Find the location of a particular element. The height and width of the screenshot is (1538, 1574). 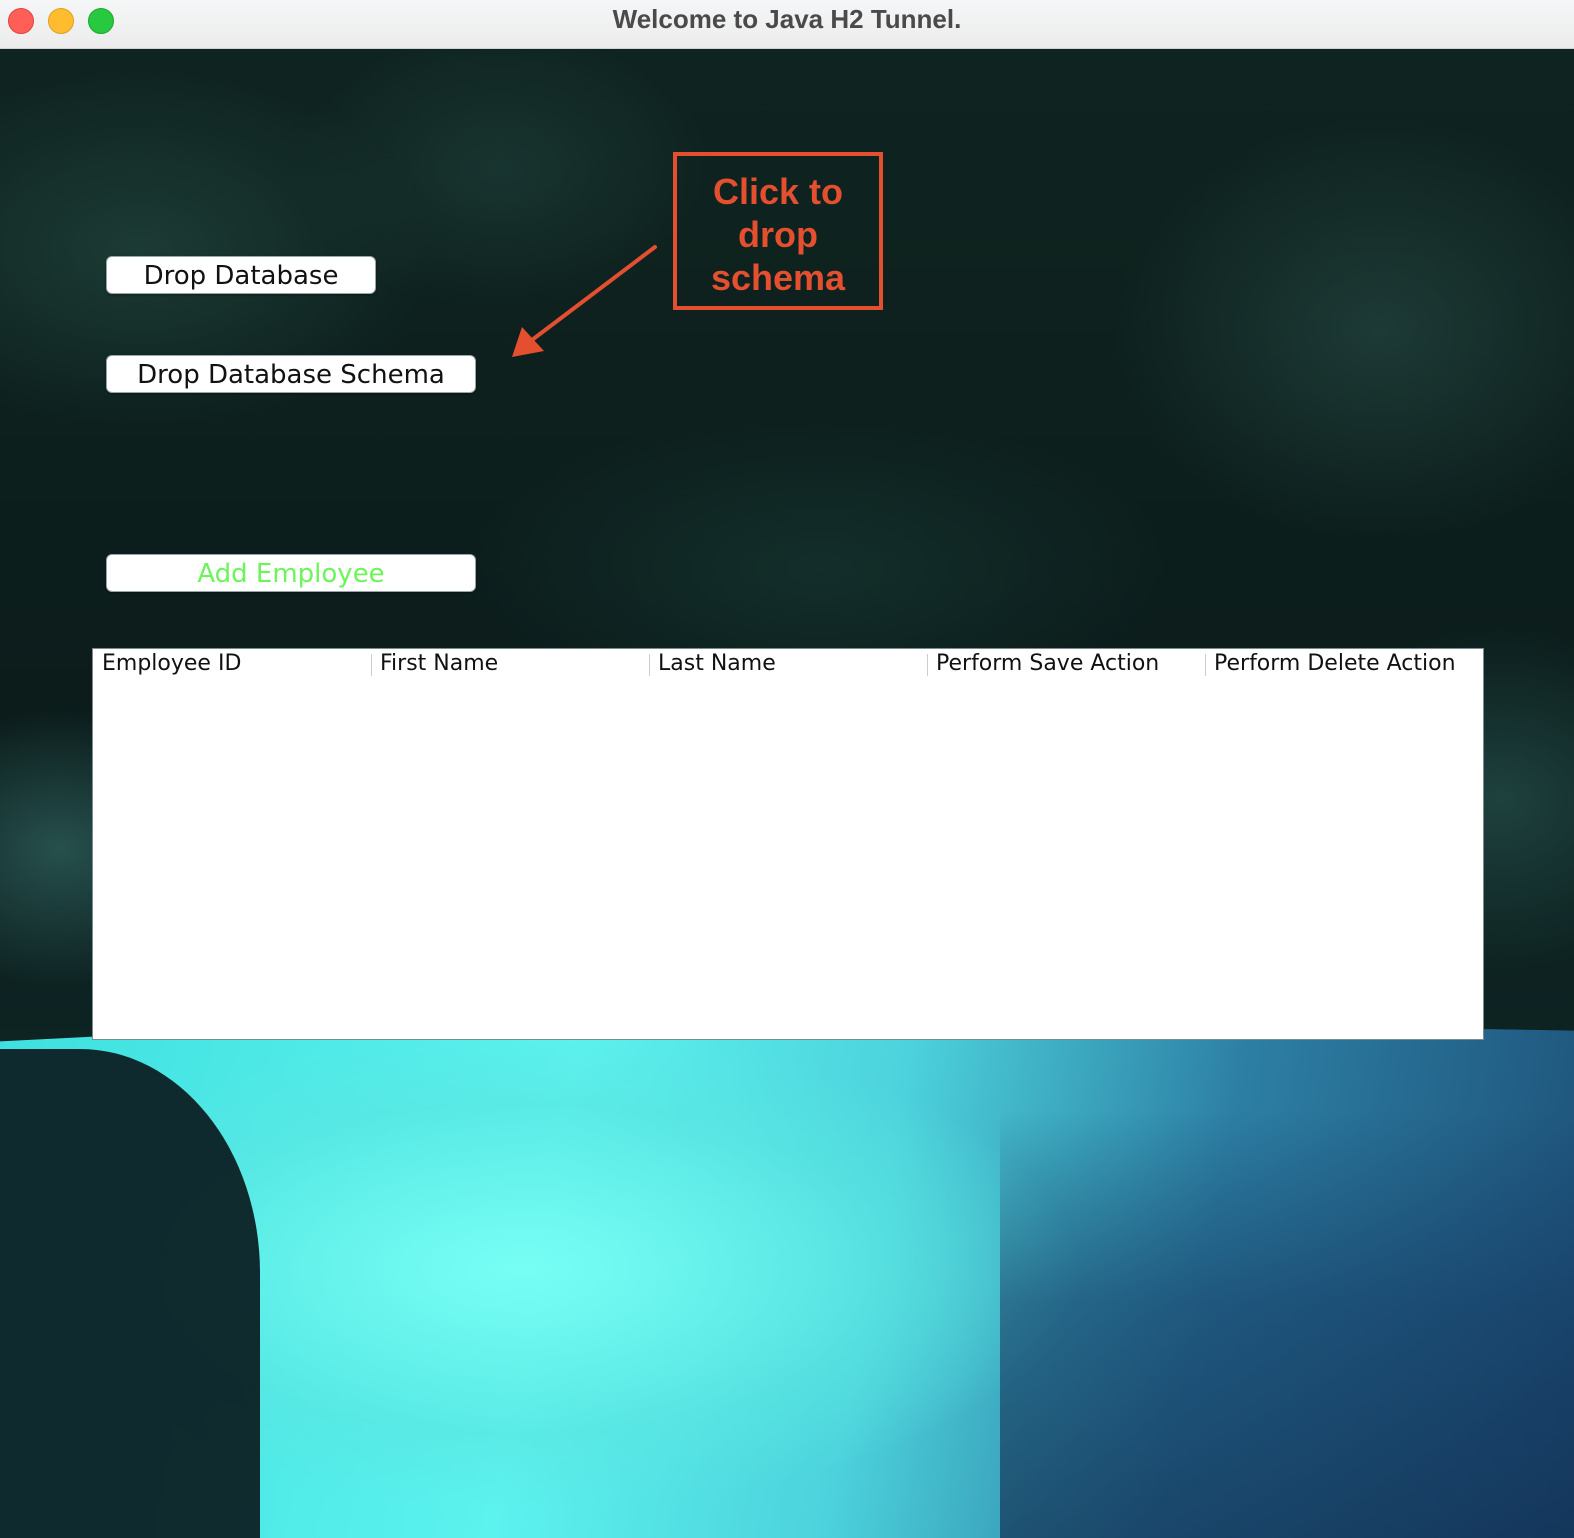

background-water-shade is located at coordinates (1287, 1323).